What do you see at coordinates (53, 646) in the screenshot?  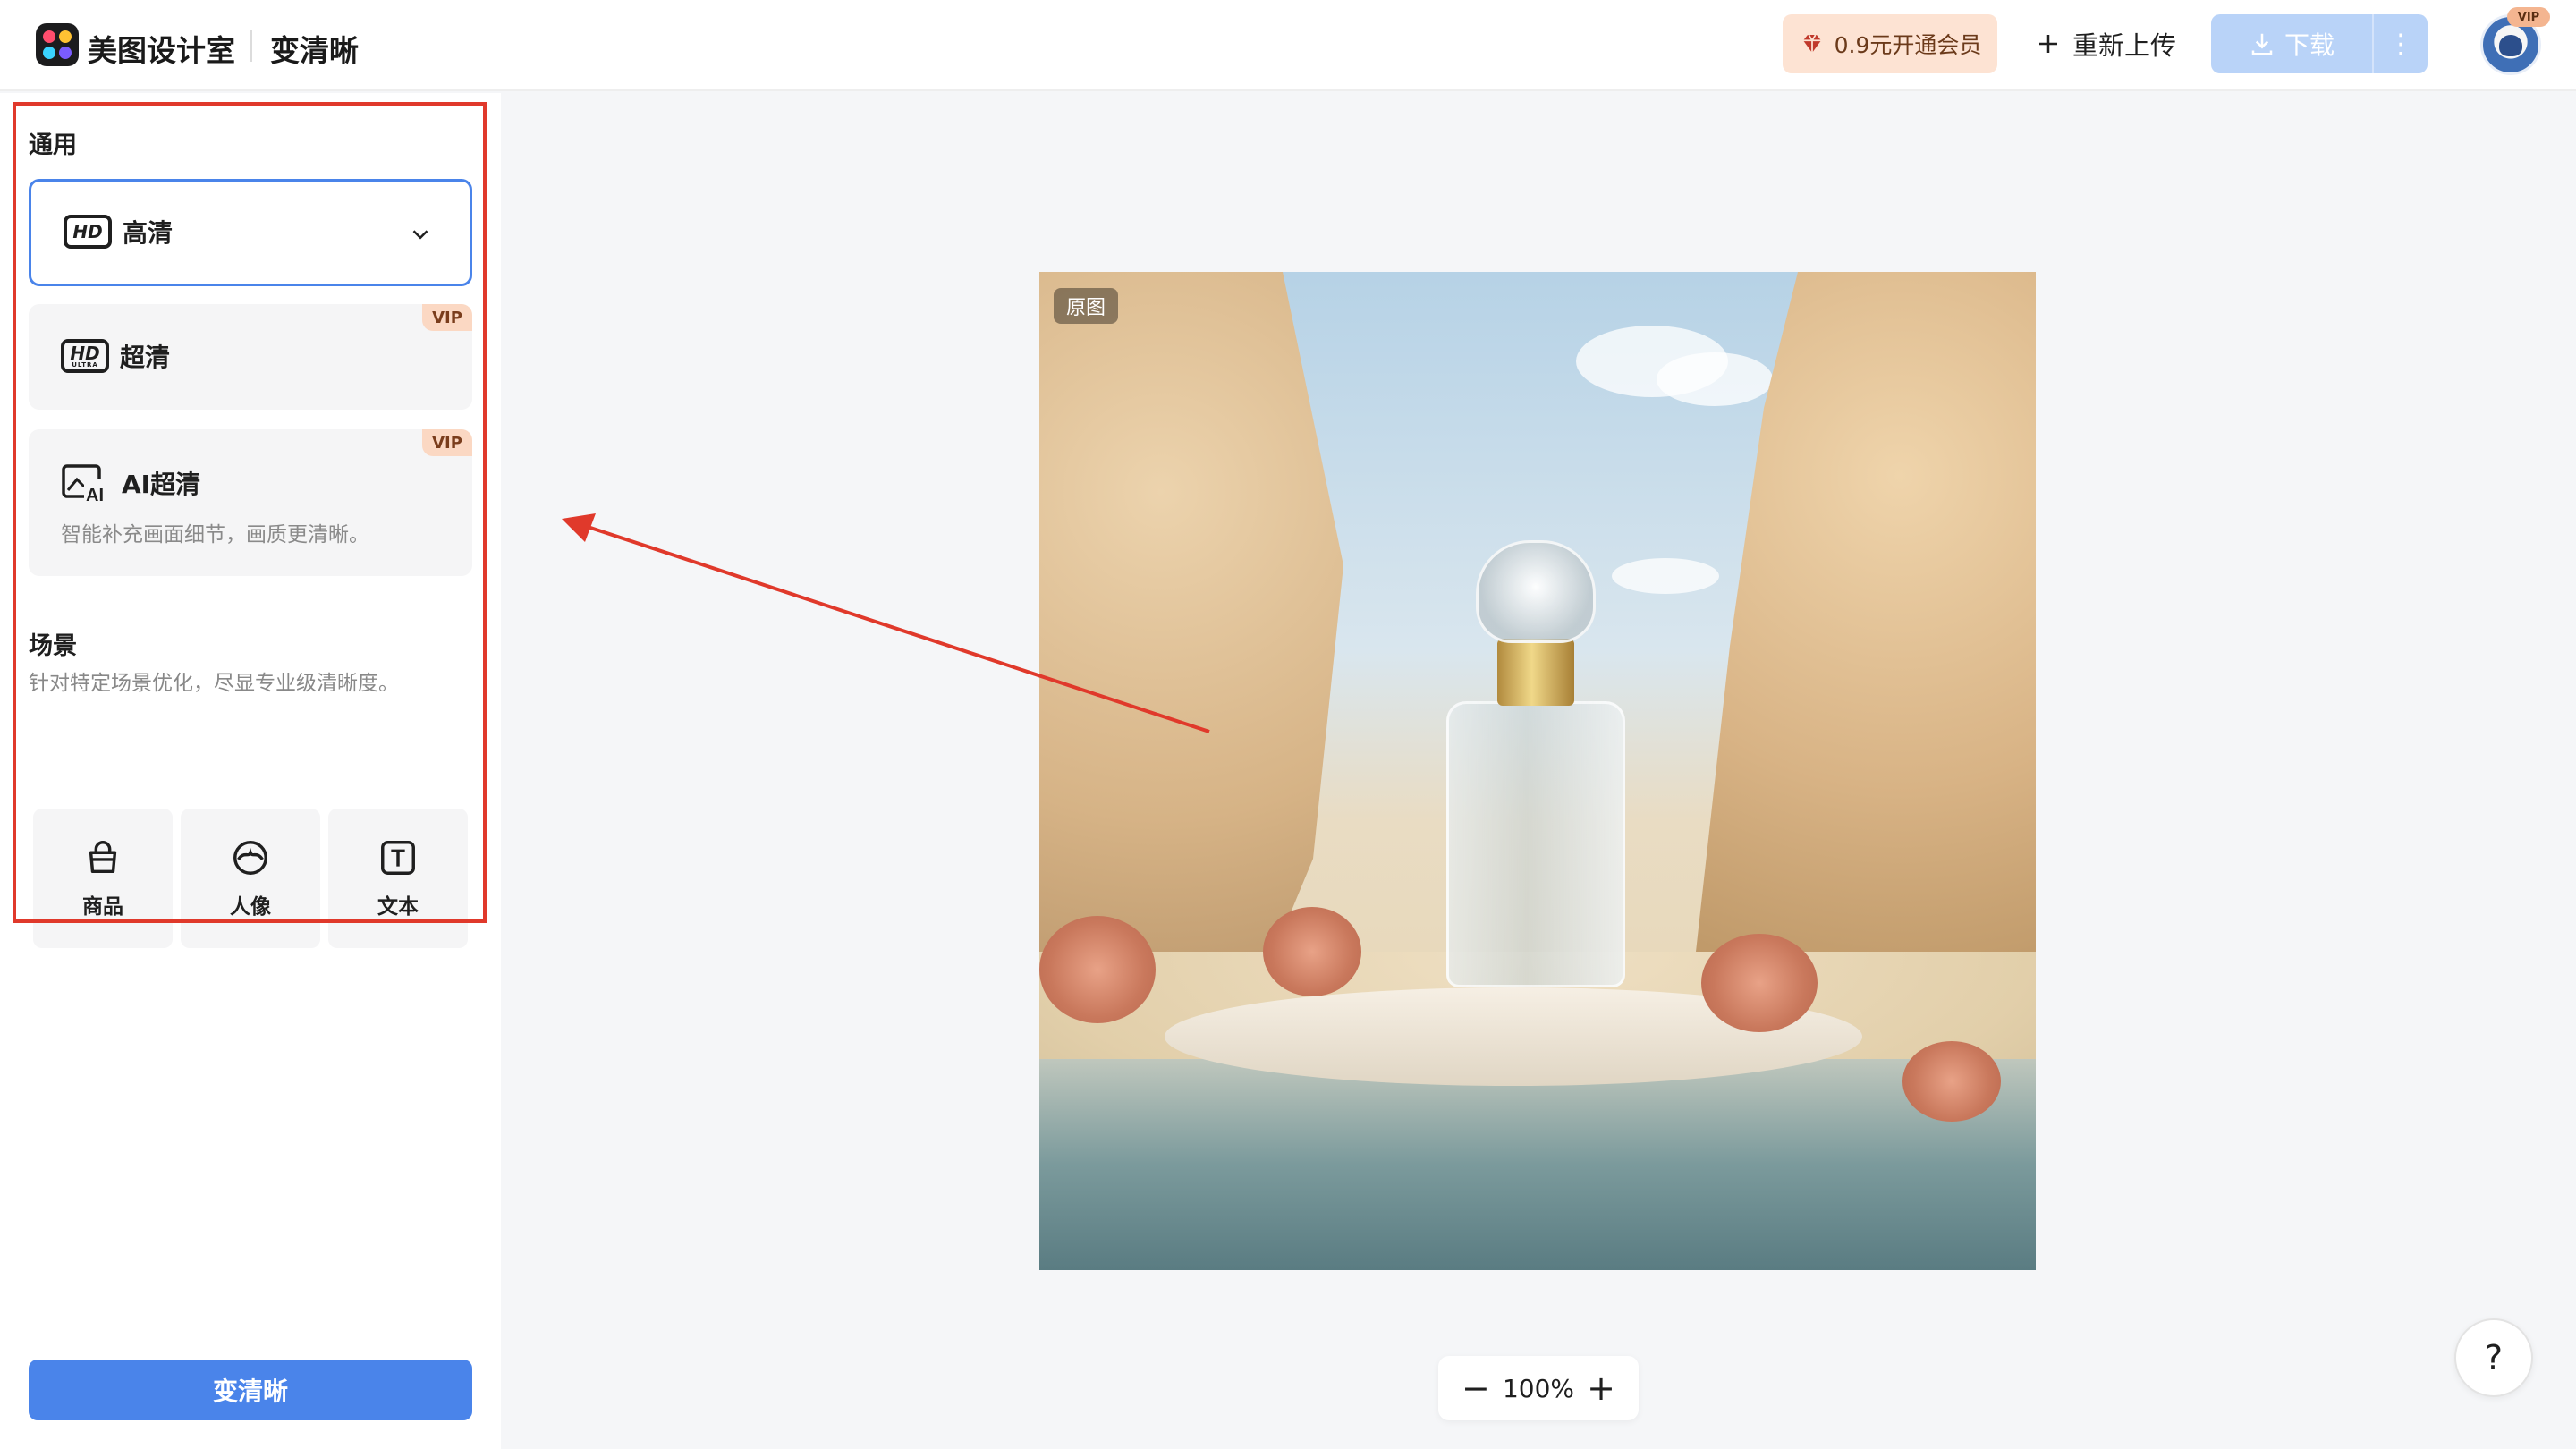 I see `section-title-scene: 场景` at bounding box center [53, 646].